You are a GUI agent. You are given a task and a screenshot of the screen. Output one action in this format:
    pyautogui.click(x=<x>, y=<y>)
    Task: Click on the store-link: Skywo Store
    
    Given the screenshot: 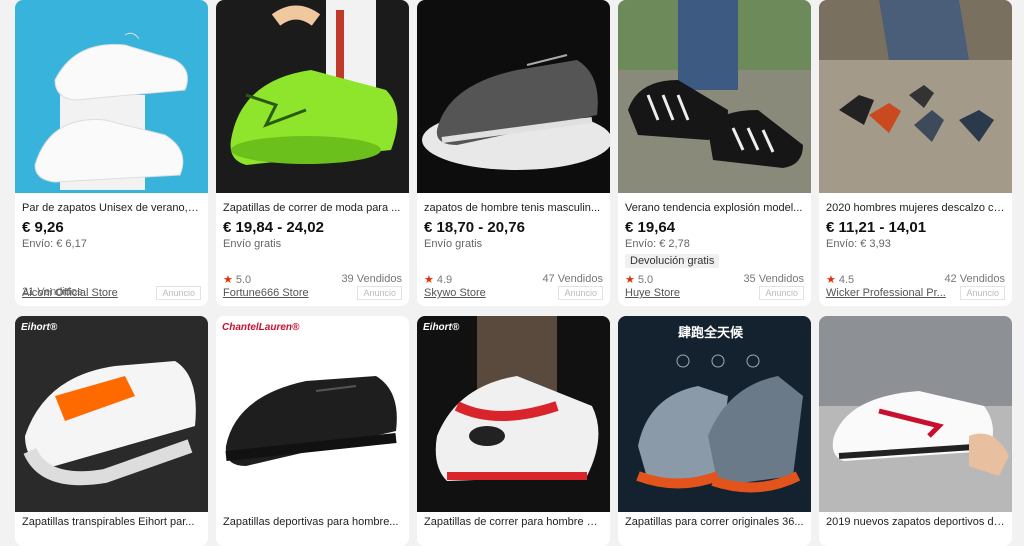 What is the action you would take?
    pyautogui.click(x=455, y=293)
    